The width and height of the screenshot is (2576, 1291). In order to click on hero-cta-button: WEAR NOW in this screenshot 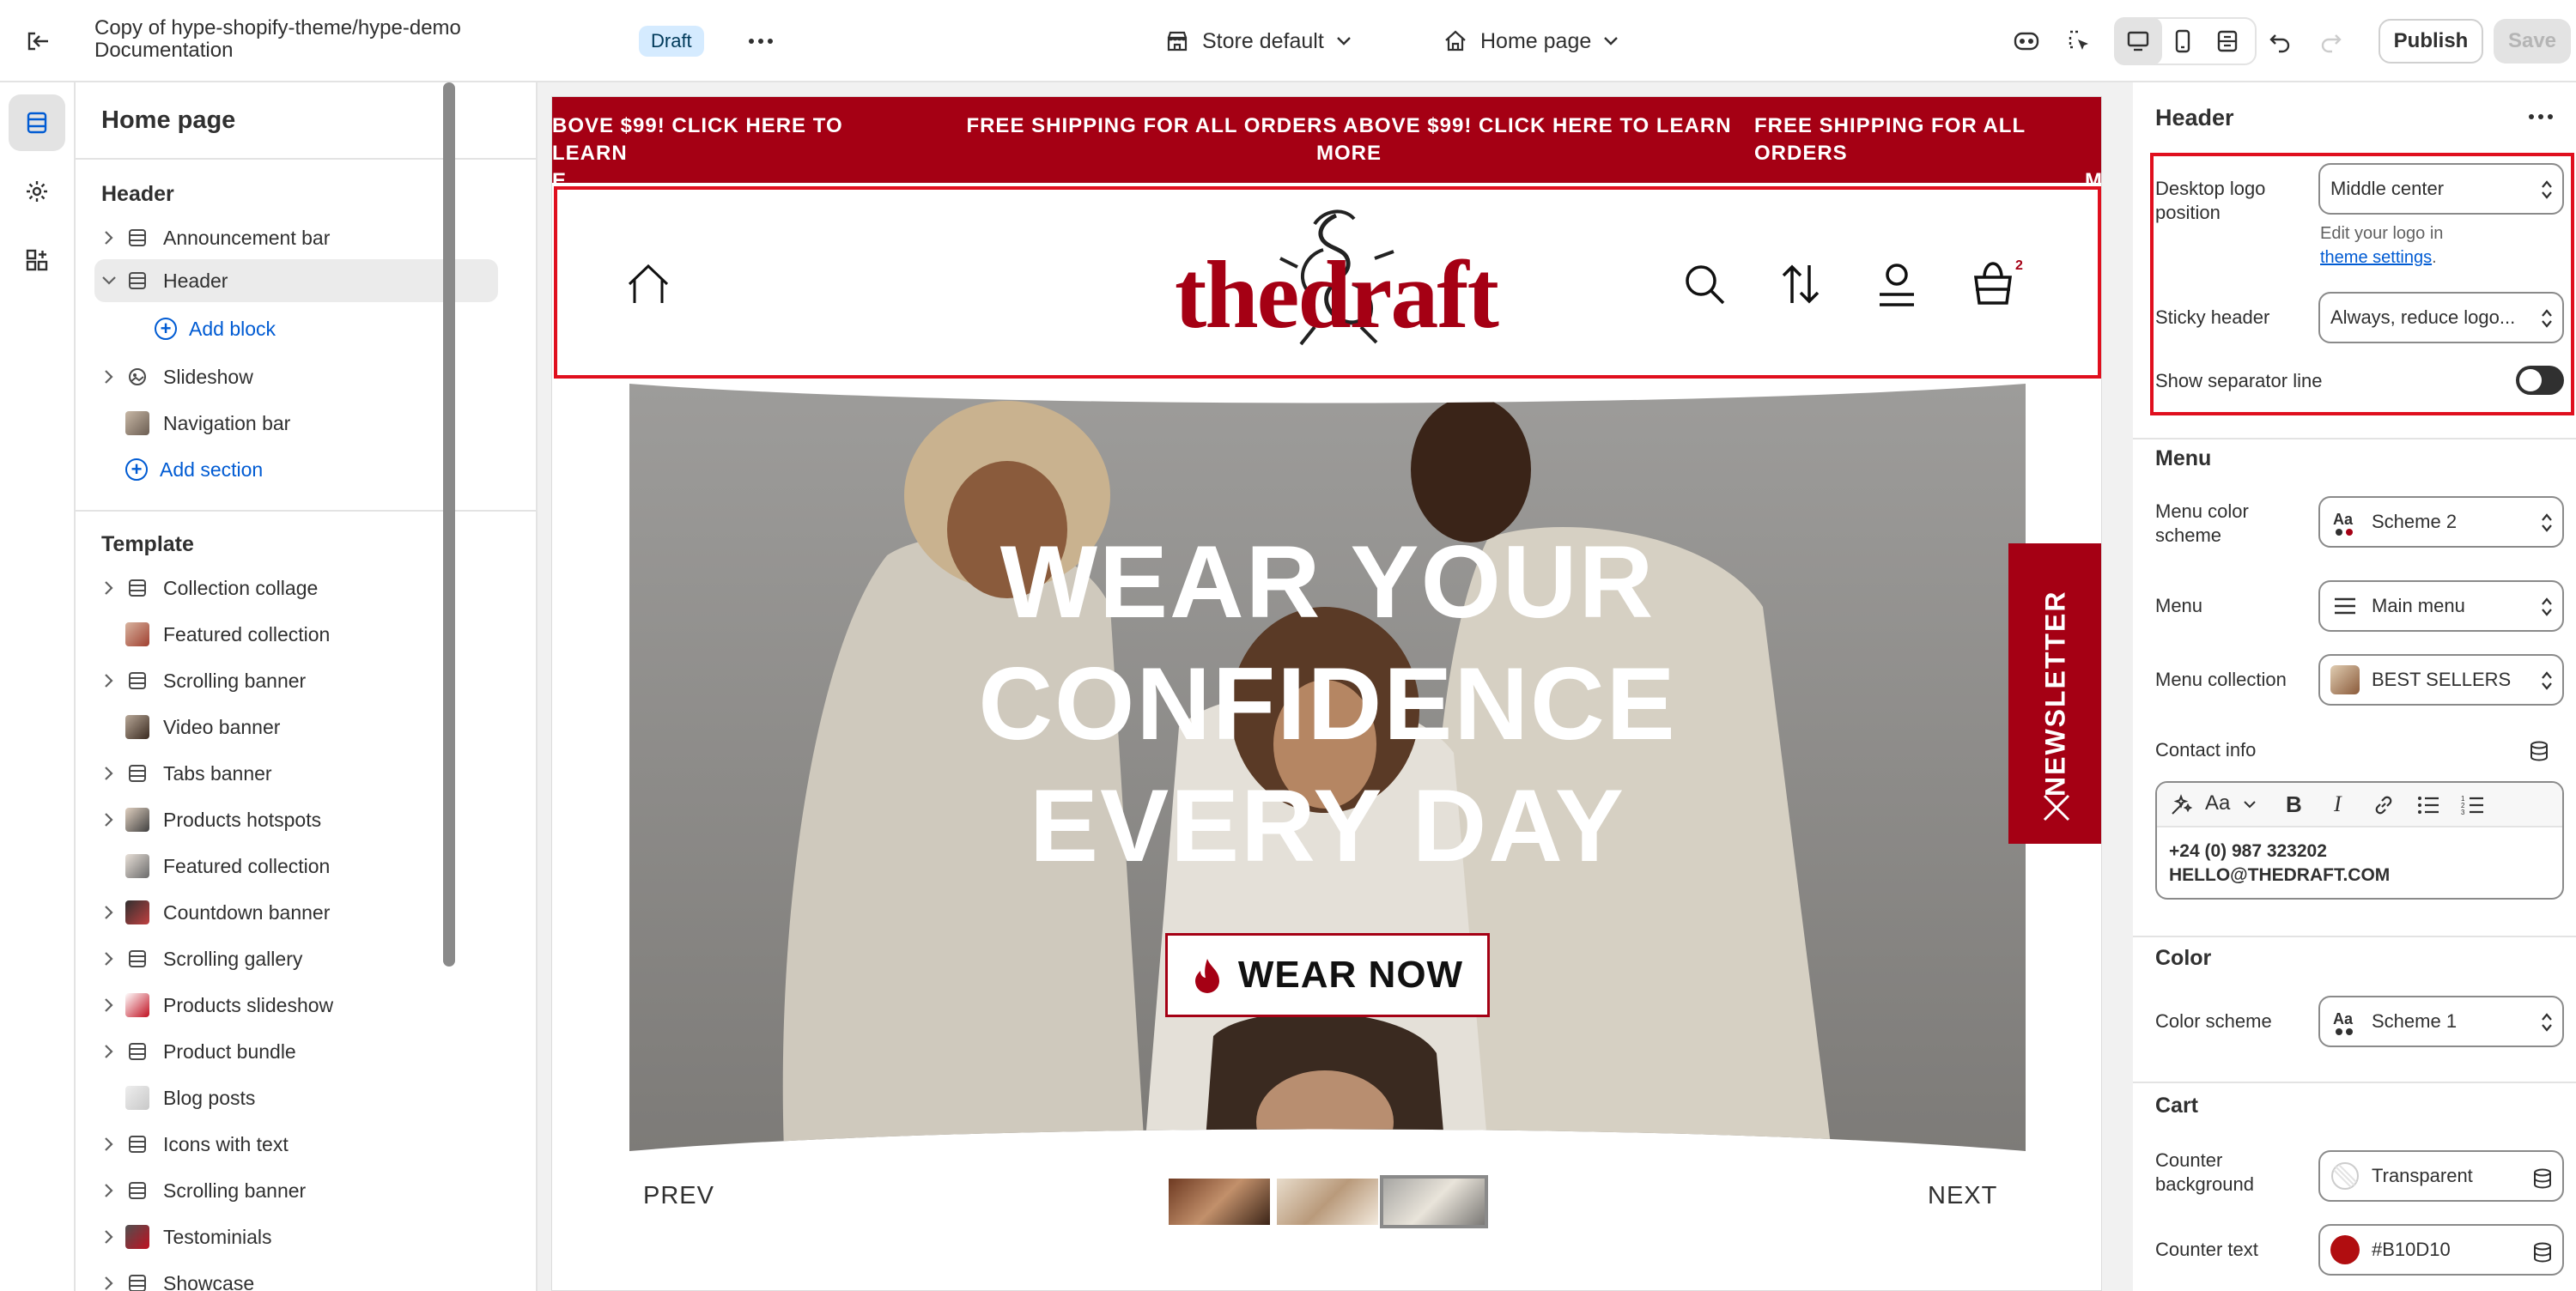, I will do `click(1327, 975)`.